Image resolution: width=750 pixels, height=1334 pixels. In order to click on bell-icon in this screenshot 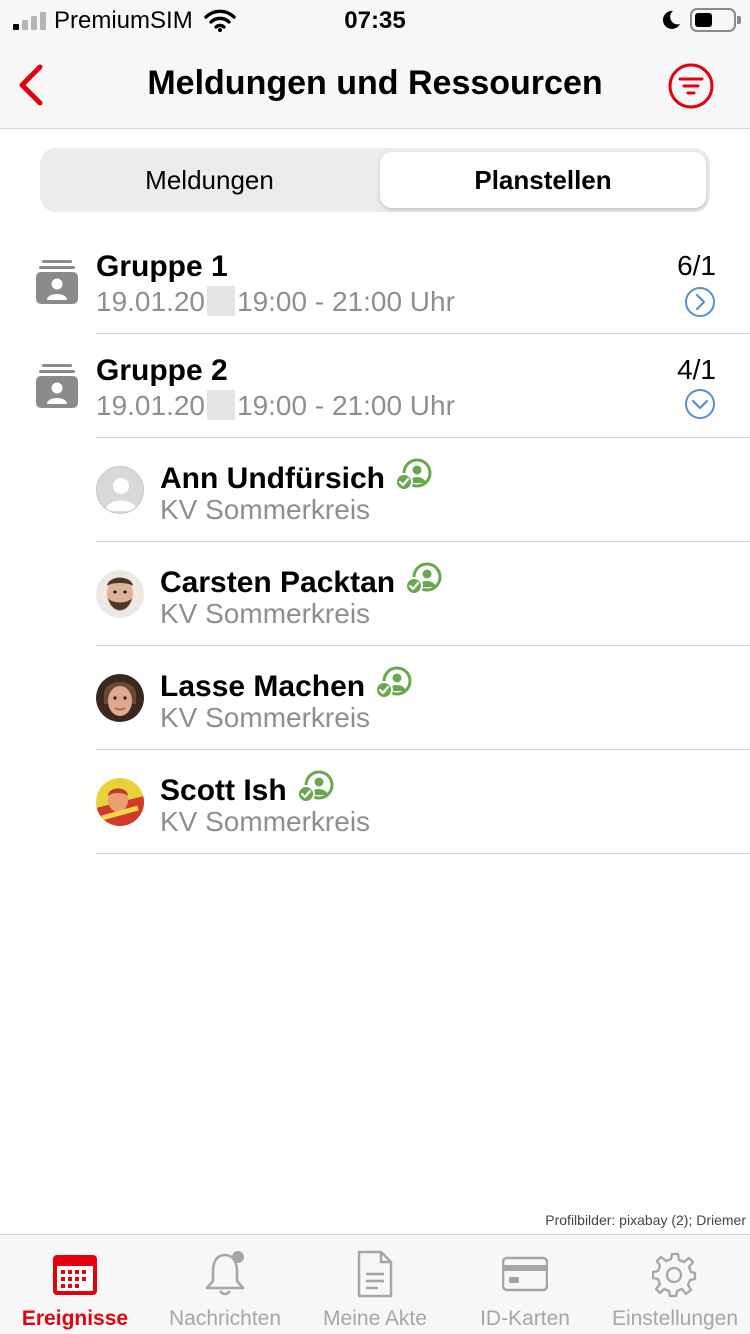, I will do `click(225, 1273)`.